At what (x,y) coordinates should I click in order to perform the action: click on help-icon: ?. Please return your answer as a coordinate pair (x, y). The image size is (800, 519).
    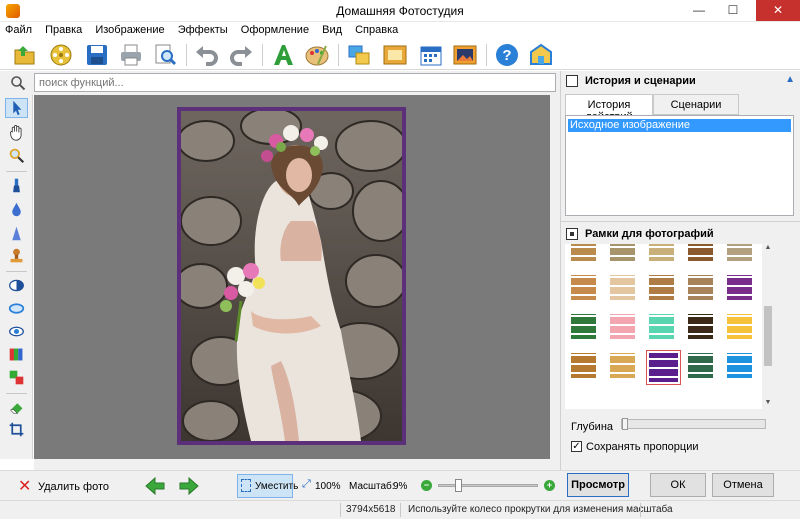
    Looking at the image, I should click on (507, 55).